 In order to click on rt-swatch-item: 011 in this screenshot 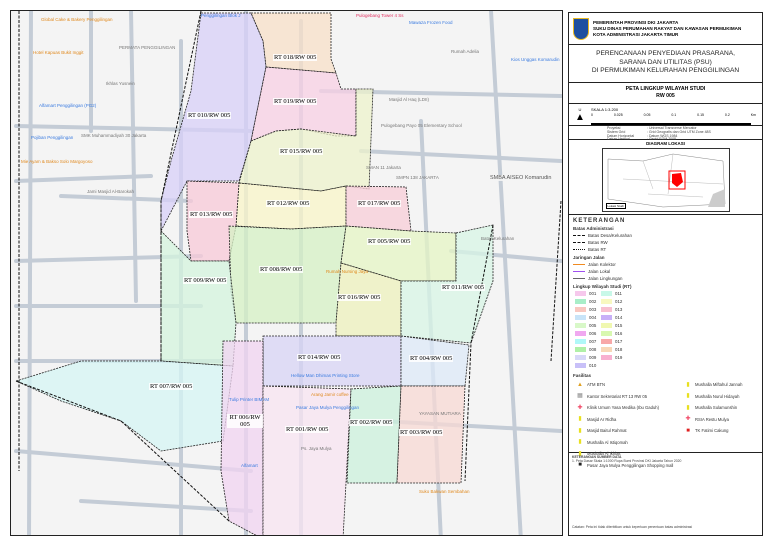, I will do `click(614, 293)`.